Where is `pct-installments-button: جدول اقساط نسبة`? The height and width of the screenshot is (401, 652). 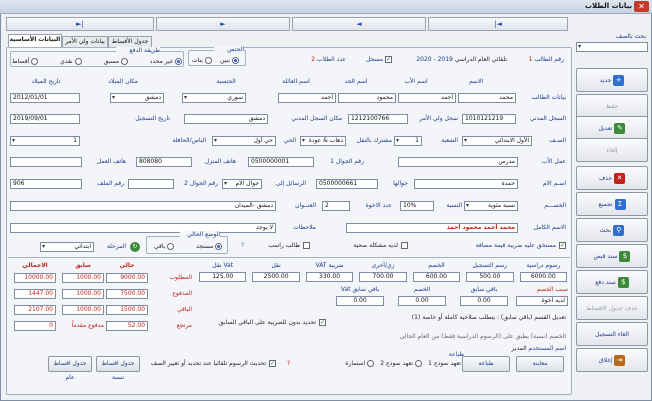 pct-installments-button: جدول اقساط نسبة is located at coordinates (118, 368).